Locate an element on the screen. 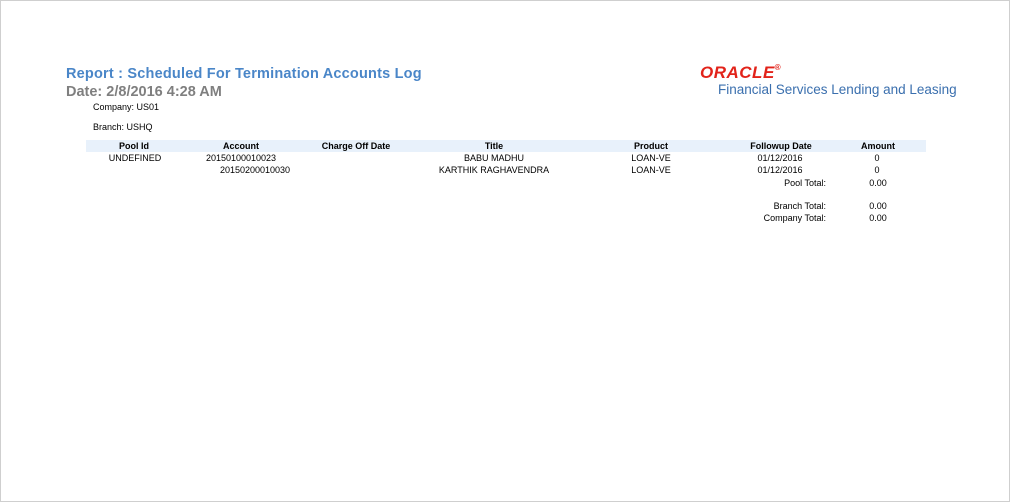 This screenshot has width=1010, height=502. oracle-logo: ORACLE® is located at coordinates (740, 73).